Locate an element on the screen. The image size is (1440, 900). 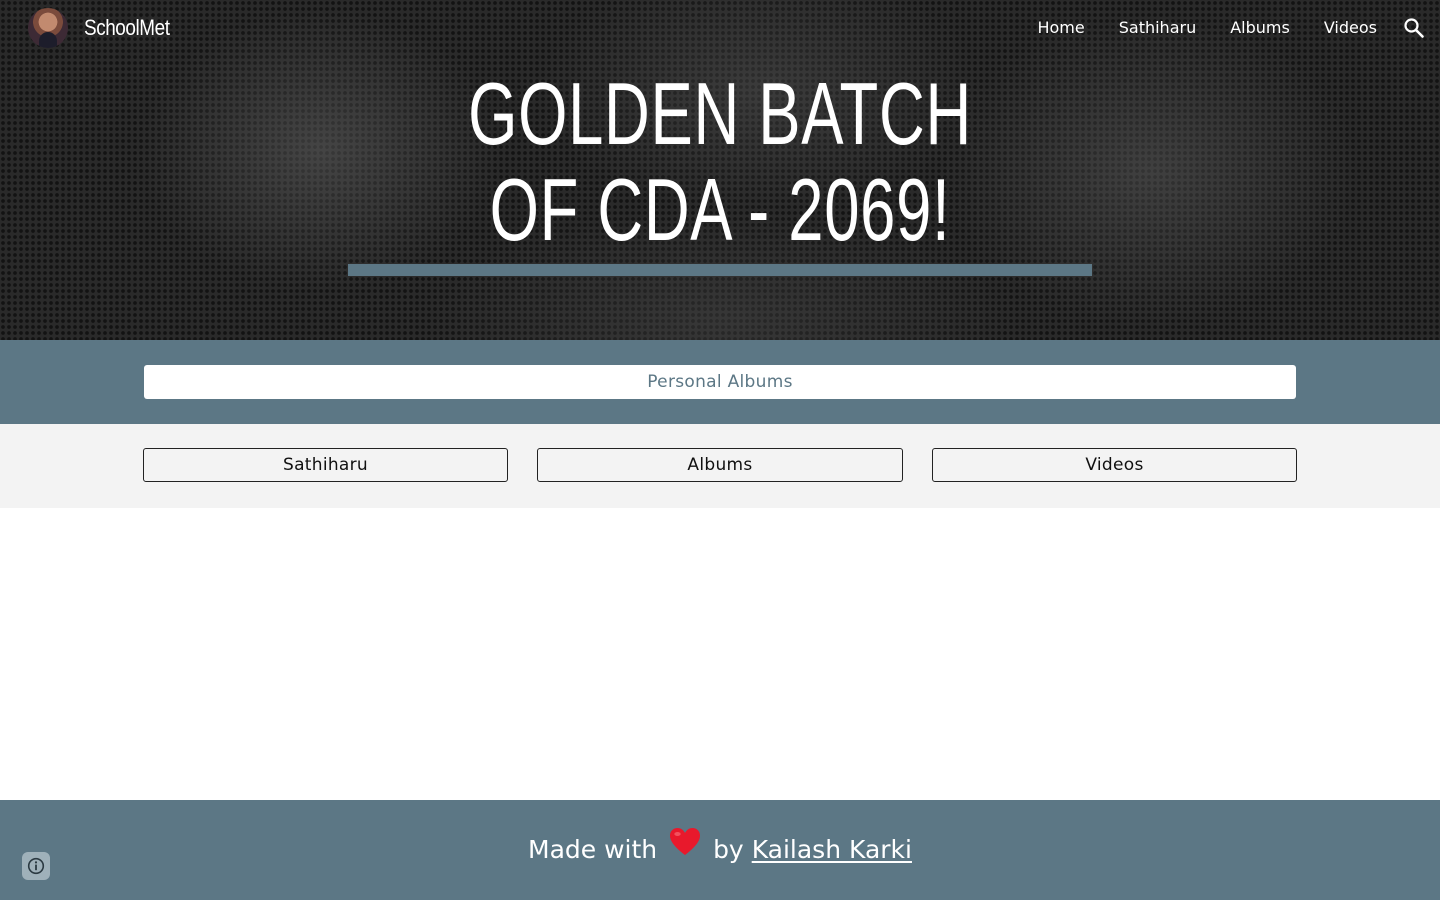
site-title: SchoolMet is located at coordinates (127, 28).